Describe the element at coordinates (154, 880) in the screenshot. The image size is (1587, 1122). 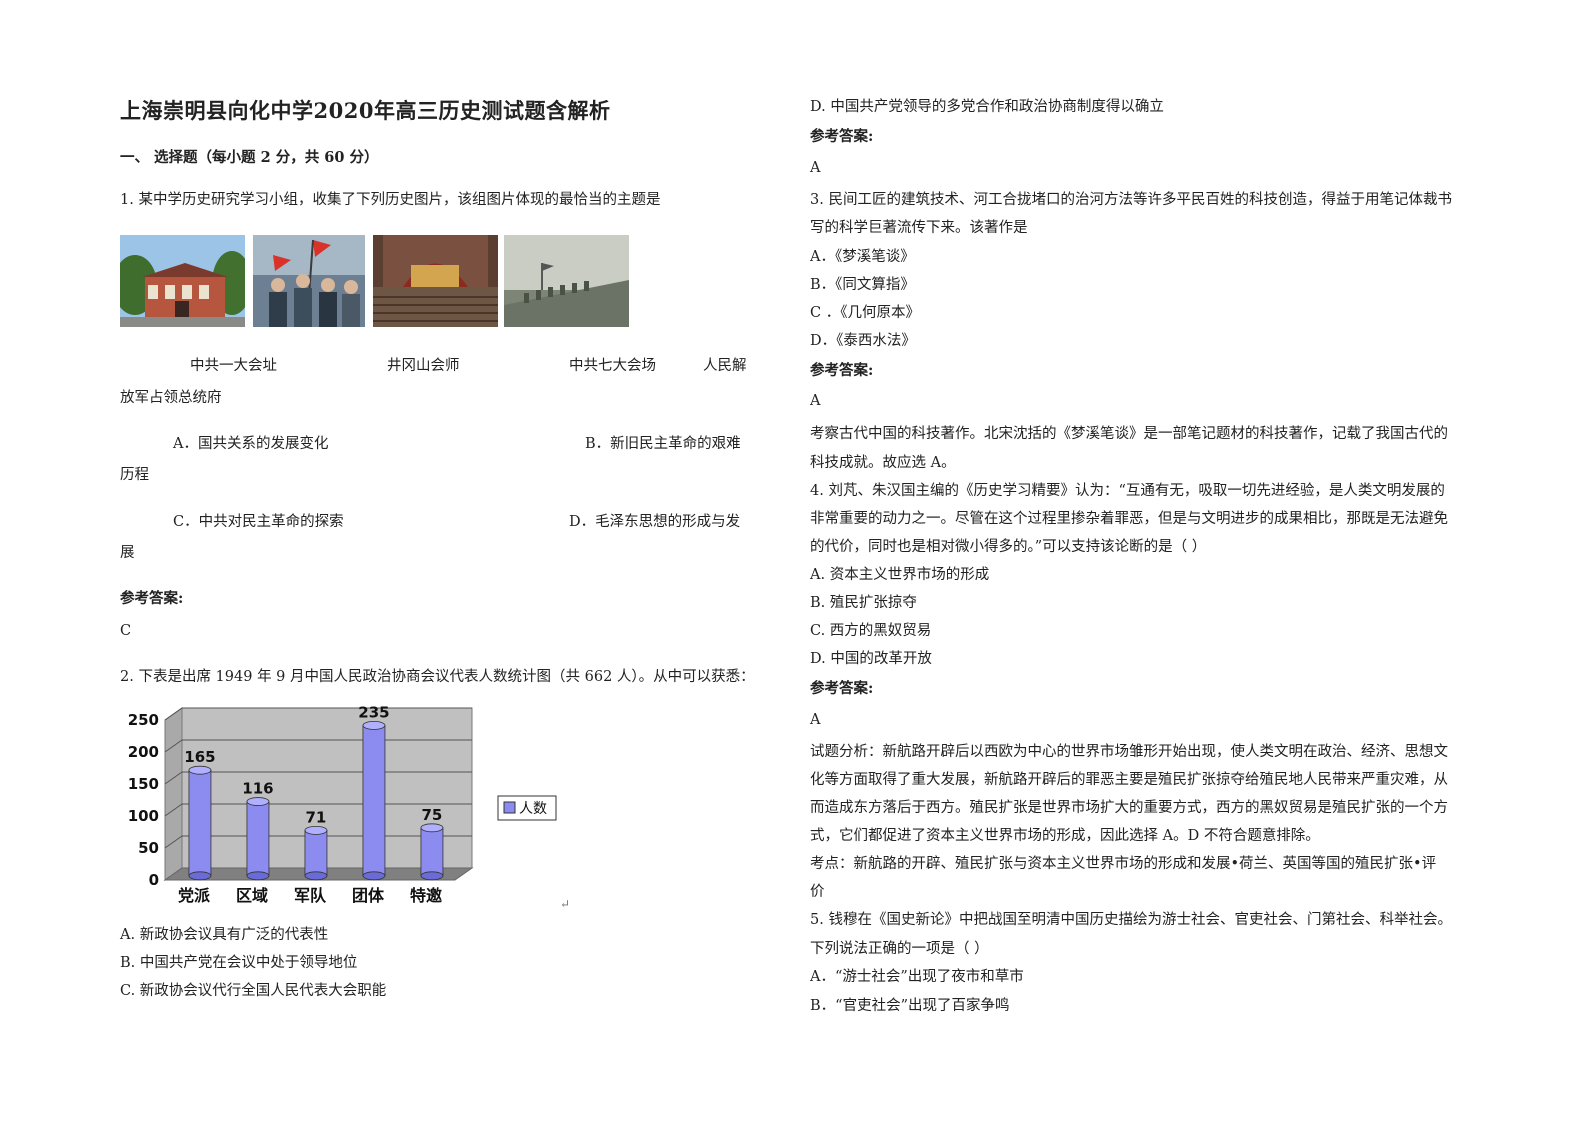
I see `y-tick-label: 0` at that location.